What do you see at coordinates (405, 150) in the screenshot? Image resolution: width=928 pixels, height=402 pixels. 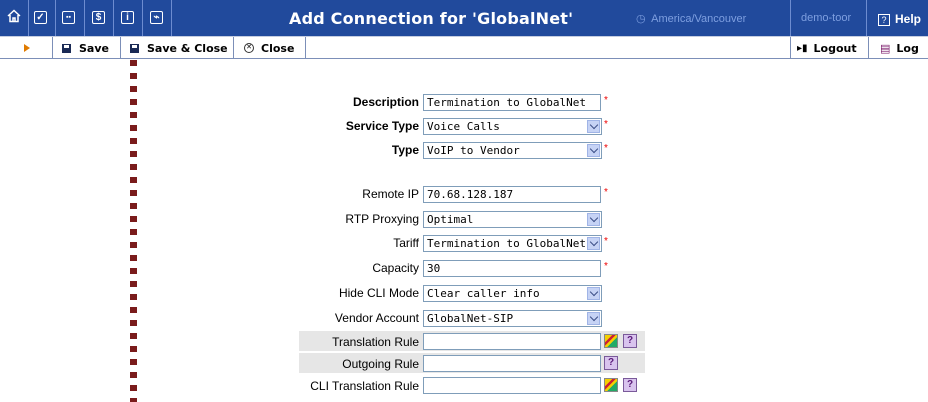 I see `type-label: Type` at bounding box center [405, 150].